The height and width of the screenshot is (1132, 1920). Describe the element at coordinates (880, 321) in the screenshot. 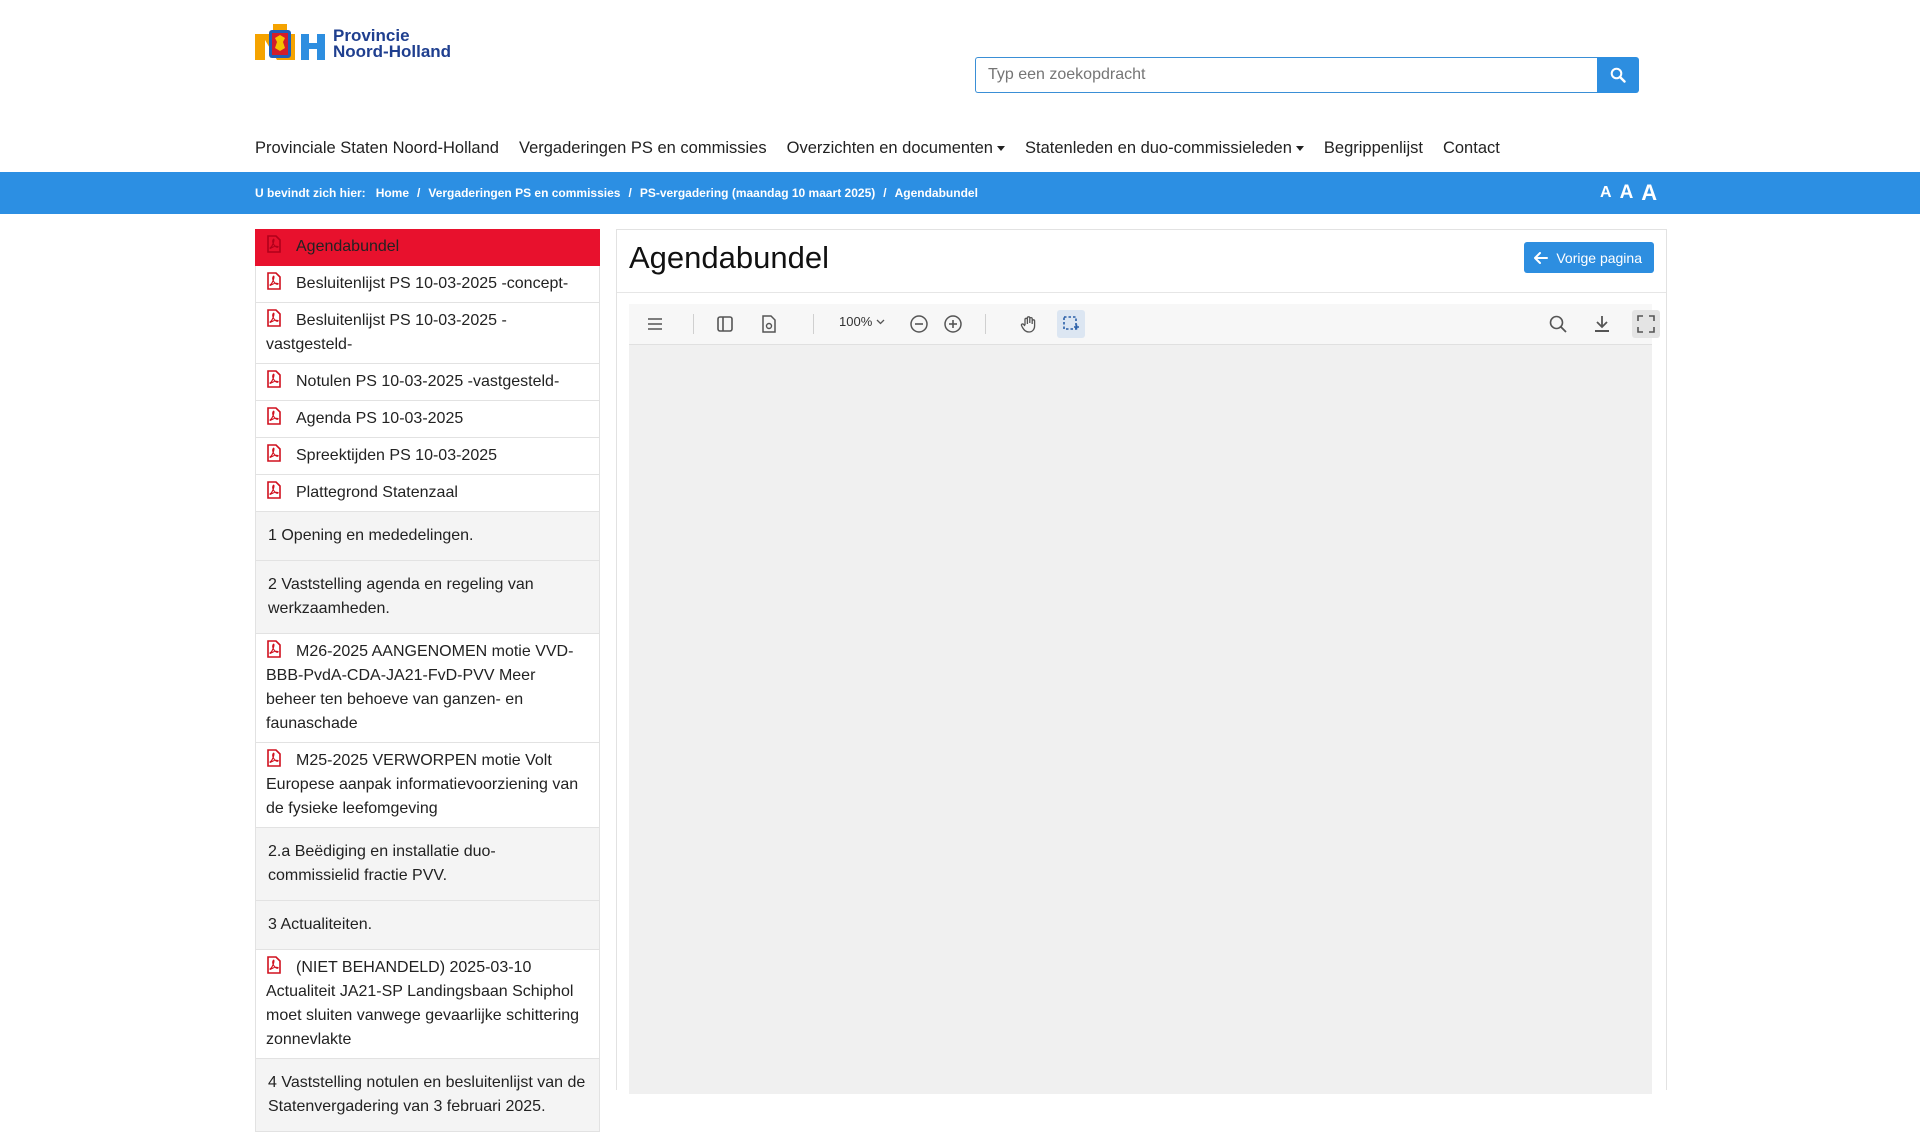

I see `chevron-down-icon` at that location.